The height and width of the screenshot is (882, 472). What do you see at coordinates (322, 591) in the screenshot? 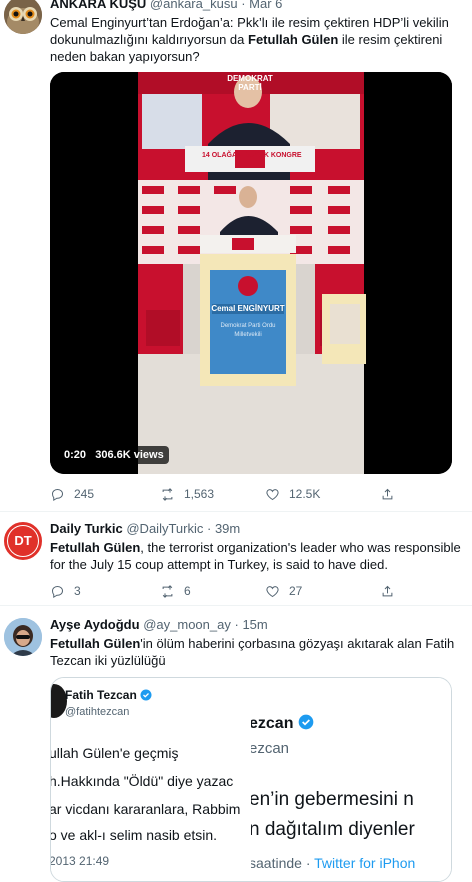
I see `like-button: 27` at bounding box center [322, 591].